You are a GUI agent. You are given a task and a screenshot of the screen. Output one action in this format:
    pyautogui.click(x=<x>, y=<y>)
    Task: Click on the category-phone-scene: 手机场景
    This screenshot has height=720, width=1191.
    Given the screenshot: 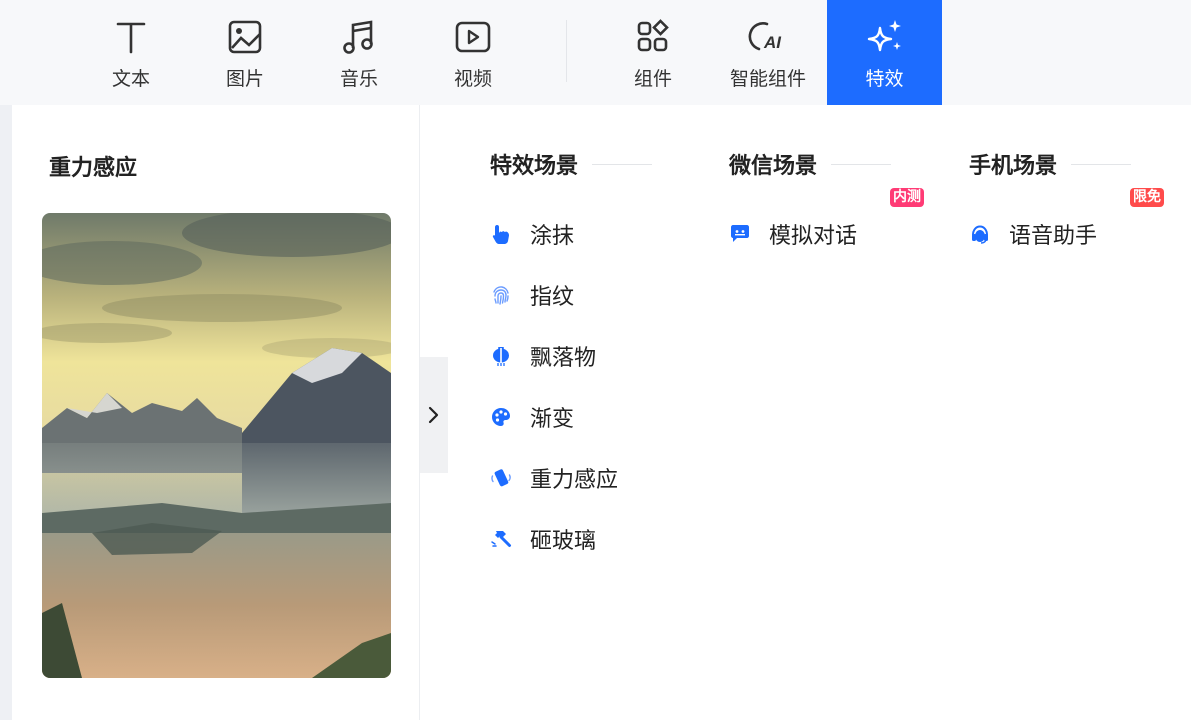 What is the action you would take?
    pyautogui.click(x=1050, y=164)
    